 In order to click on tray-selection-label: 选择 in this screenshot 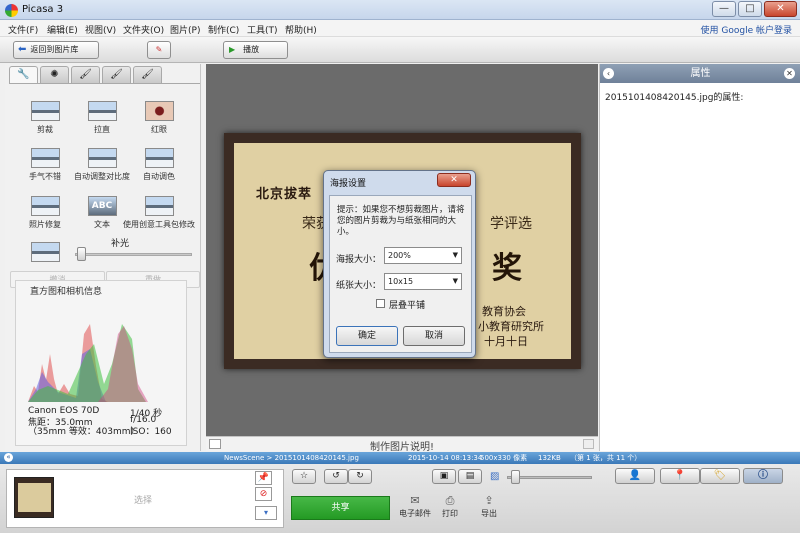, I will do `click(143, 501)`.